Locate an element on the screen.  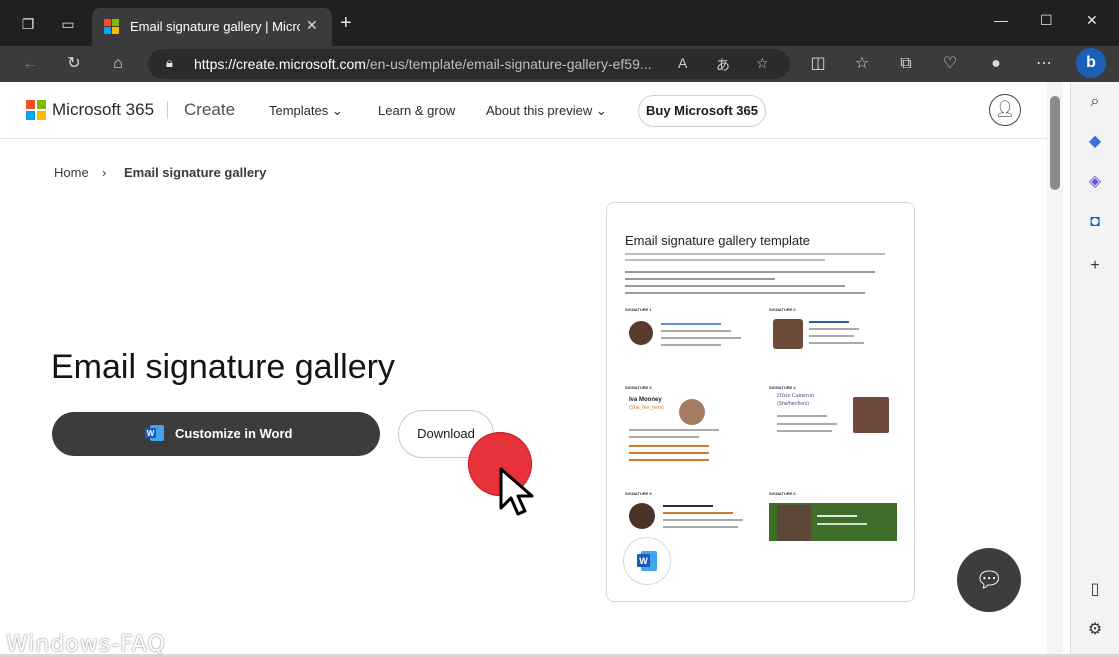
signature-4-pronouns: (She/her/hers) is located at coordinates (793, 404).